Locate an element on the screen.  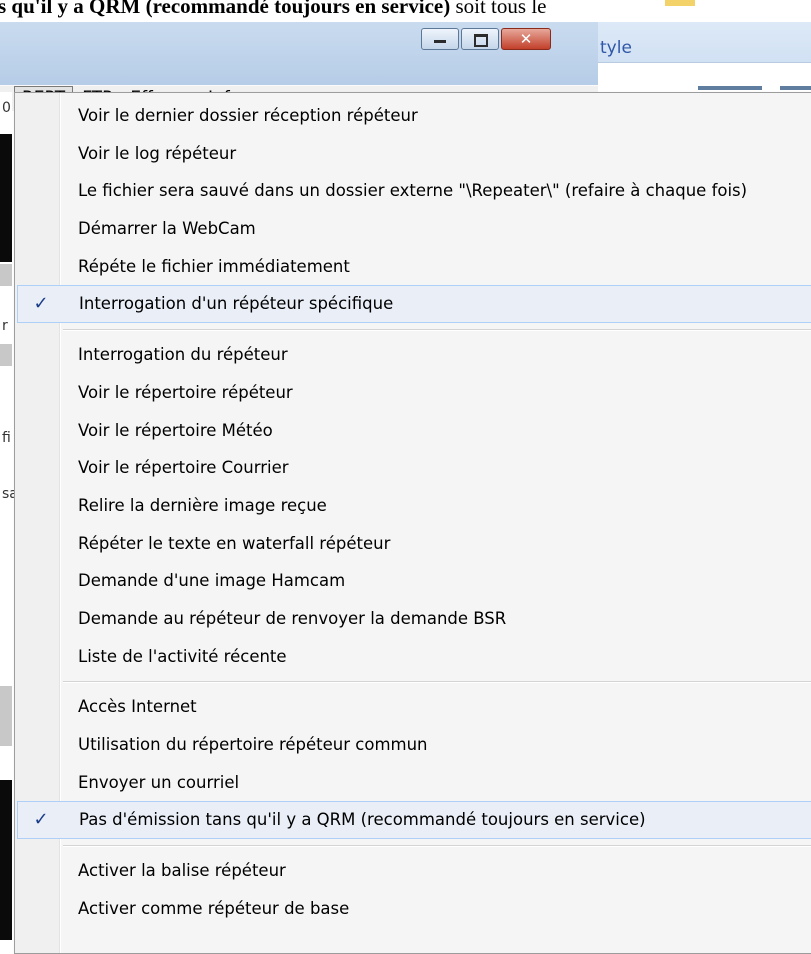
menu-item-label: Interrogation d'un répéteur spécifique is located at coordinates (236, 304).